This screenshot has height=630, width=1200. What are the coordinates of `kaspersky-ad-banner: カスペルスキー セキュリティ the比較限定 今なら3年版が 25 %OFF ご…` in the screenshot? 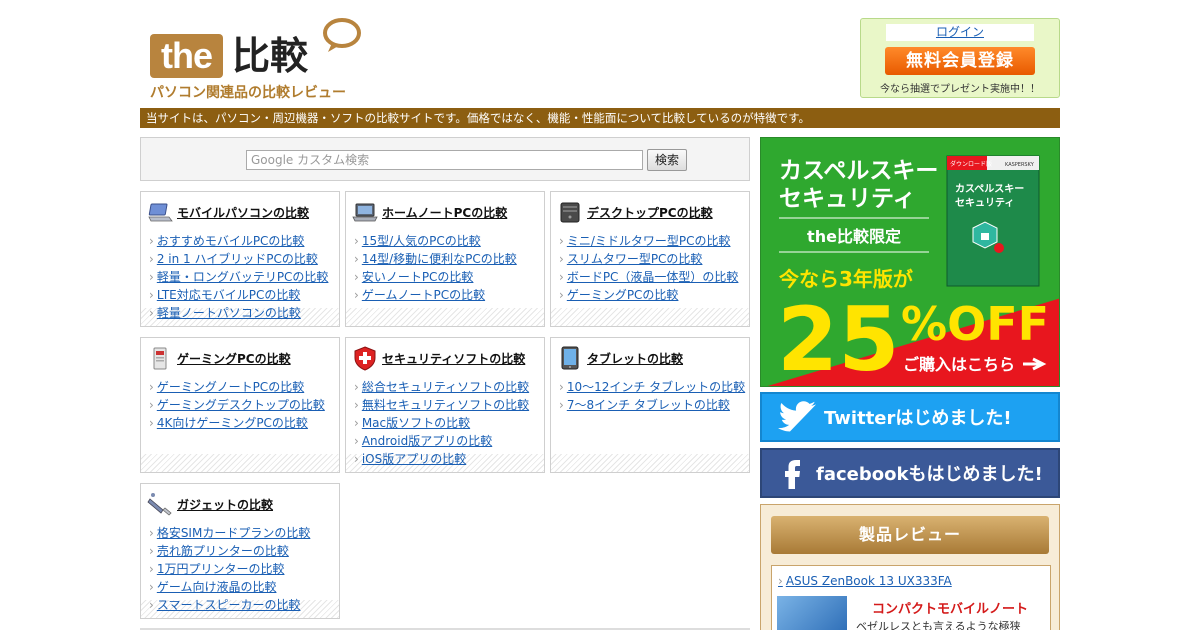 It's located at (910, 262).